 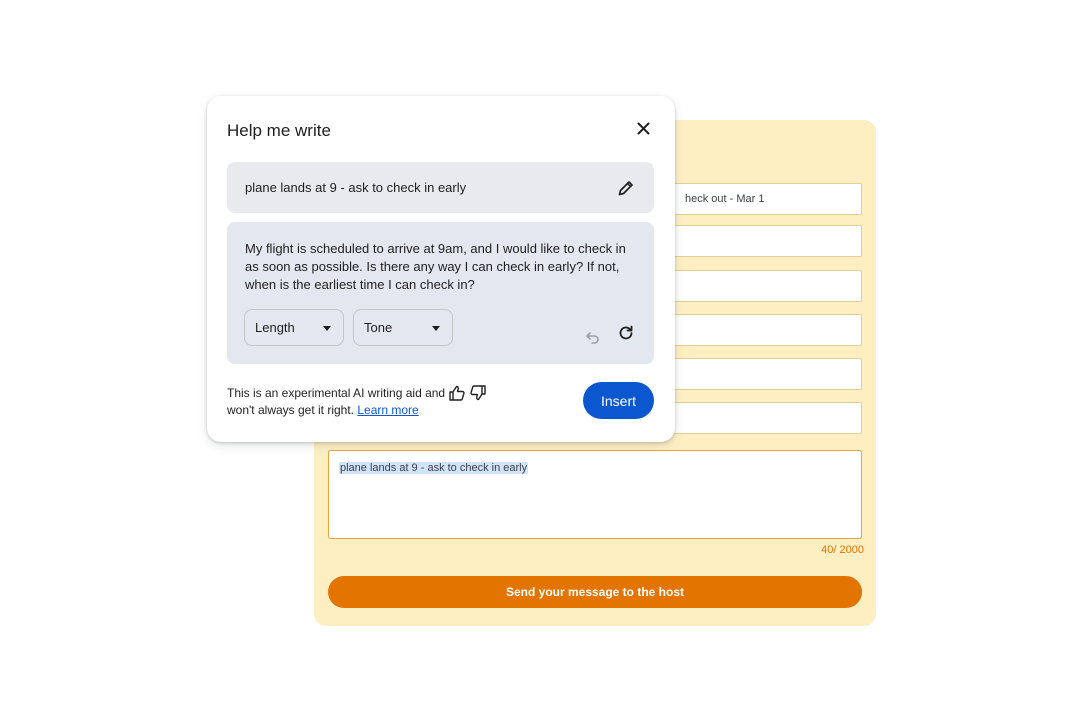 I want to click on check-out-value: heck out - Mar 1, so click(x=725, y=199).